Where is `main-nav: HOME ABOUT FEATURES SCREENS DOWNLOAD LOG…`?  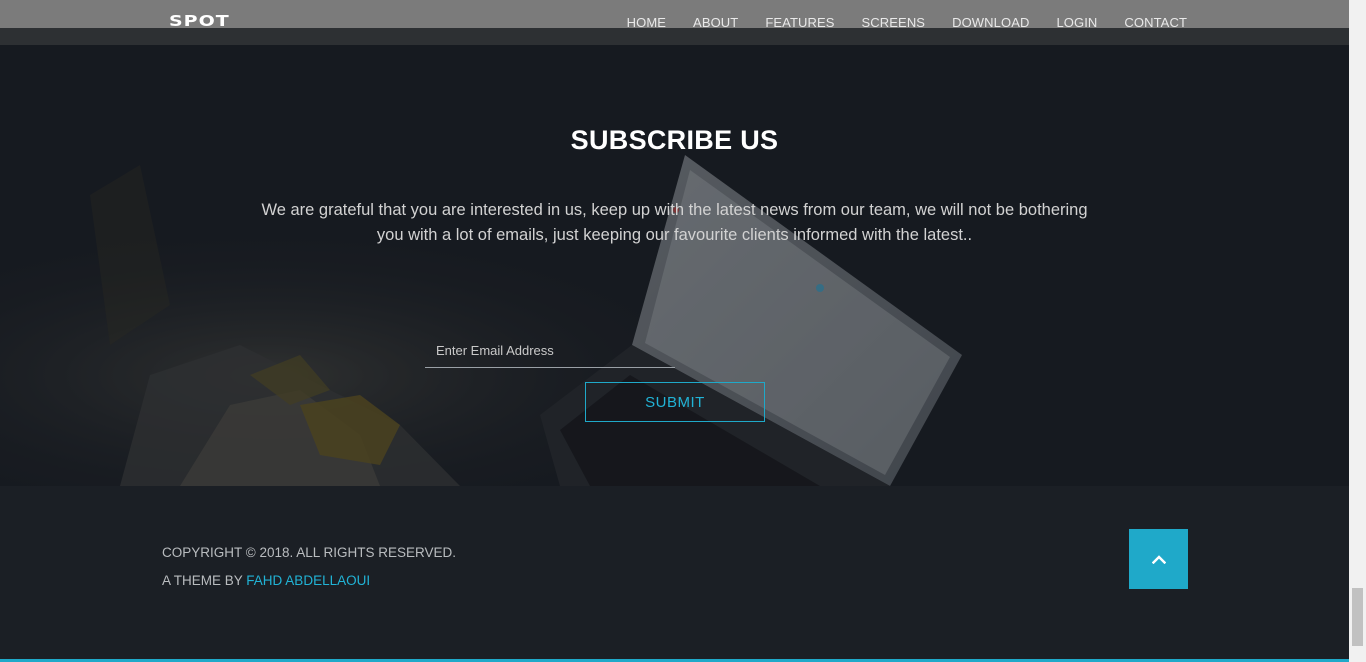
main-nav: HOME ABOUT FEATURES SCREENS DOWNLOAD LOG… is located at coordinates (893, 23).